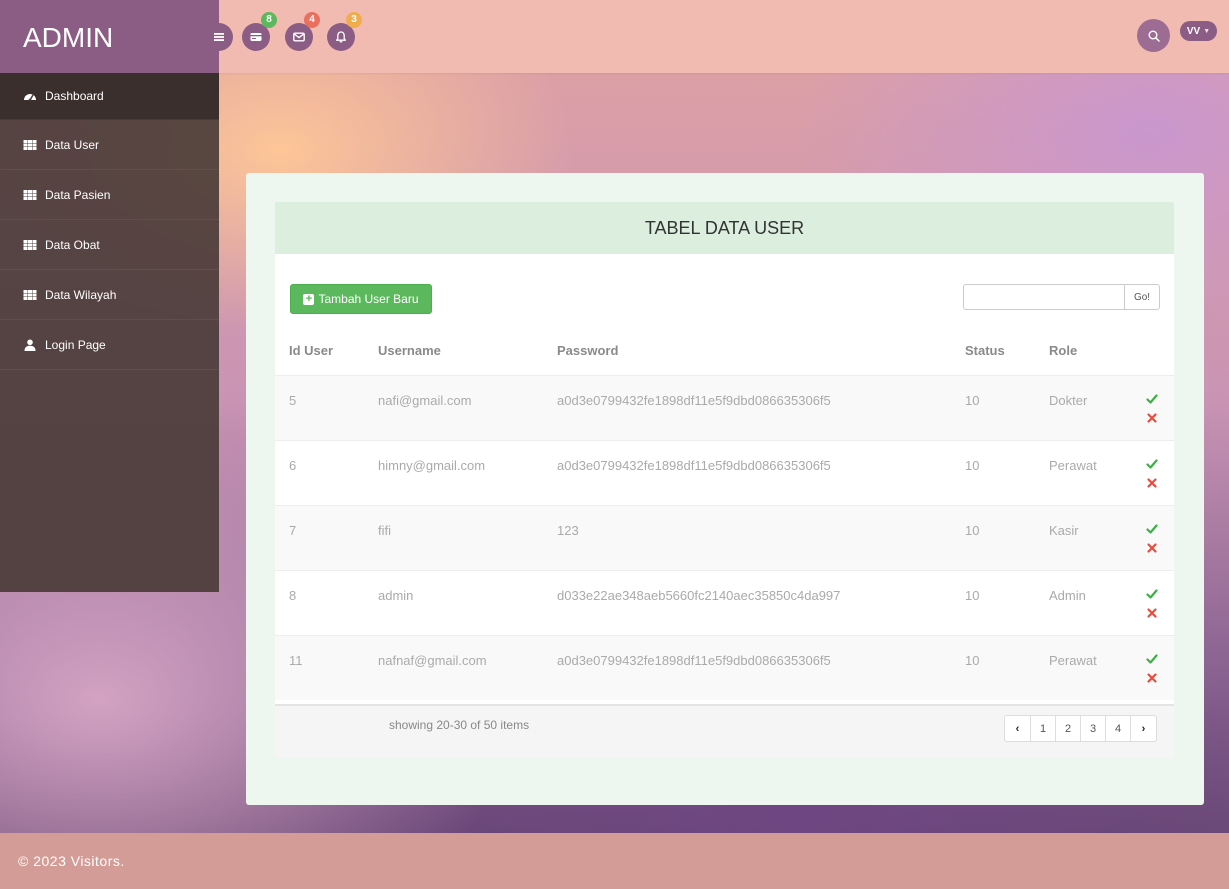 Image resolution: width=1229 pixels, height=889 pixels. What do you see at coordinates (309, 299) in the screenshot?
I see `plus-square-icon: +` at bounding box center [309, 299].